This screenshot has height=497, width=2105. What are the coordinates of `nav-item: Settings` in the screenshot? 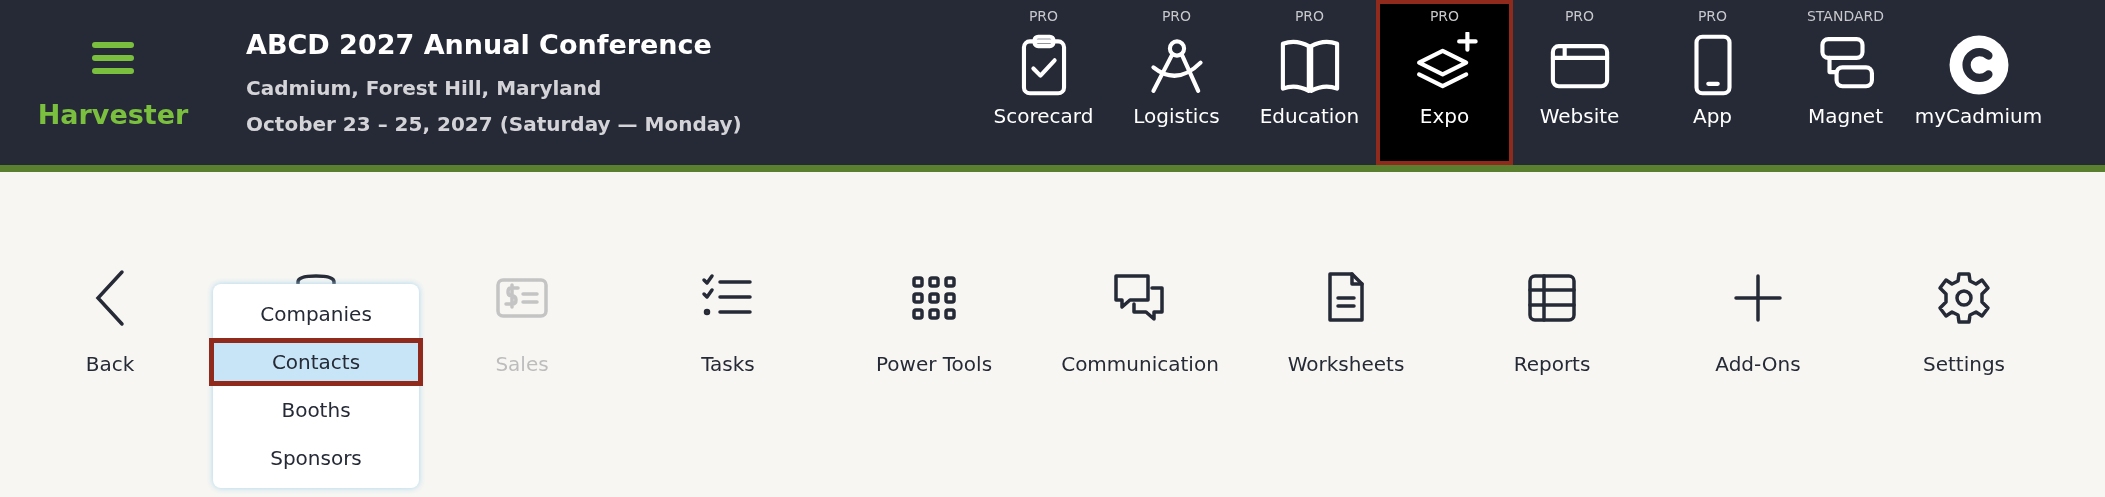 It's located at (1964, 322).